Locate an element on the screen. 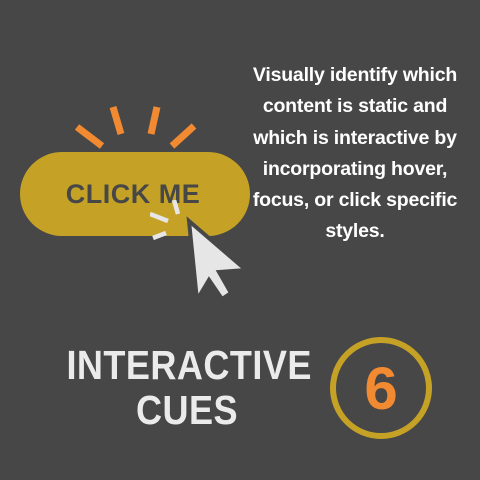 This screenshot has height=480, width=480. sparkle-ray-lower is located at coordinates (159, 235).